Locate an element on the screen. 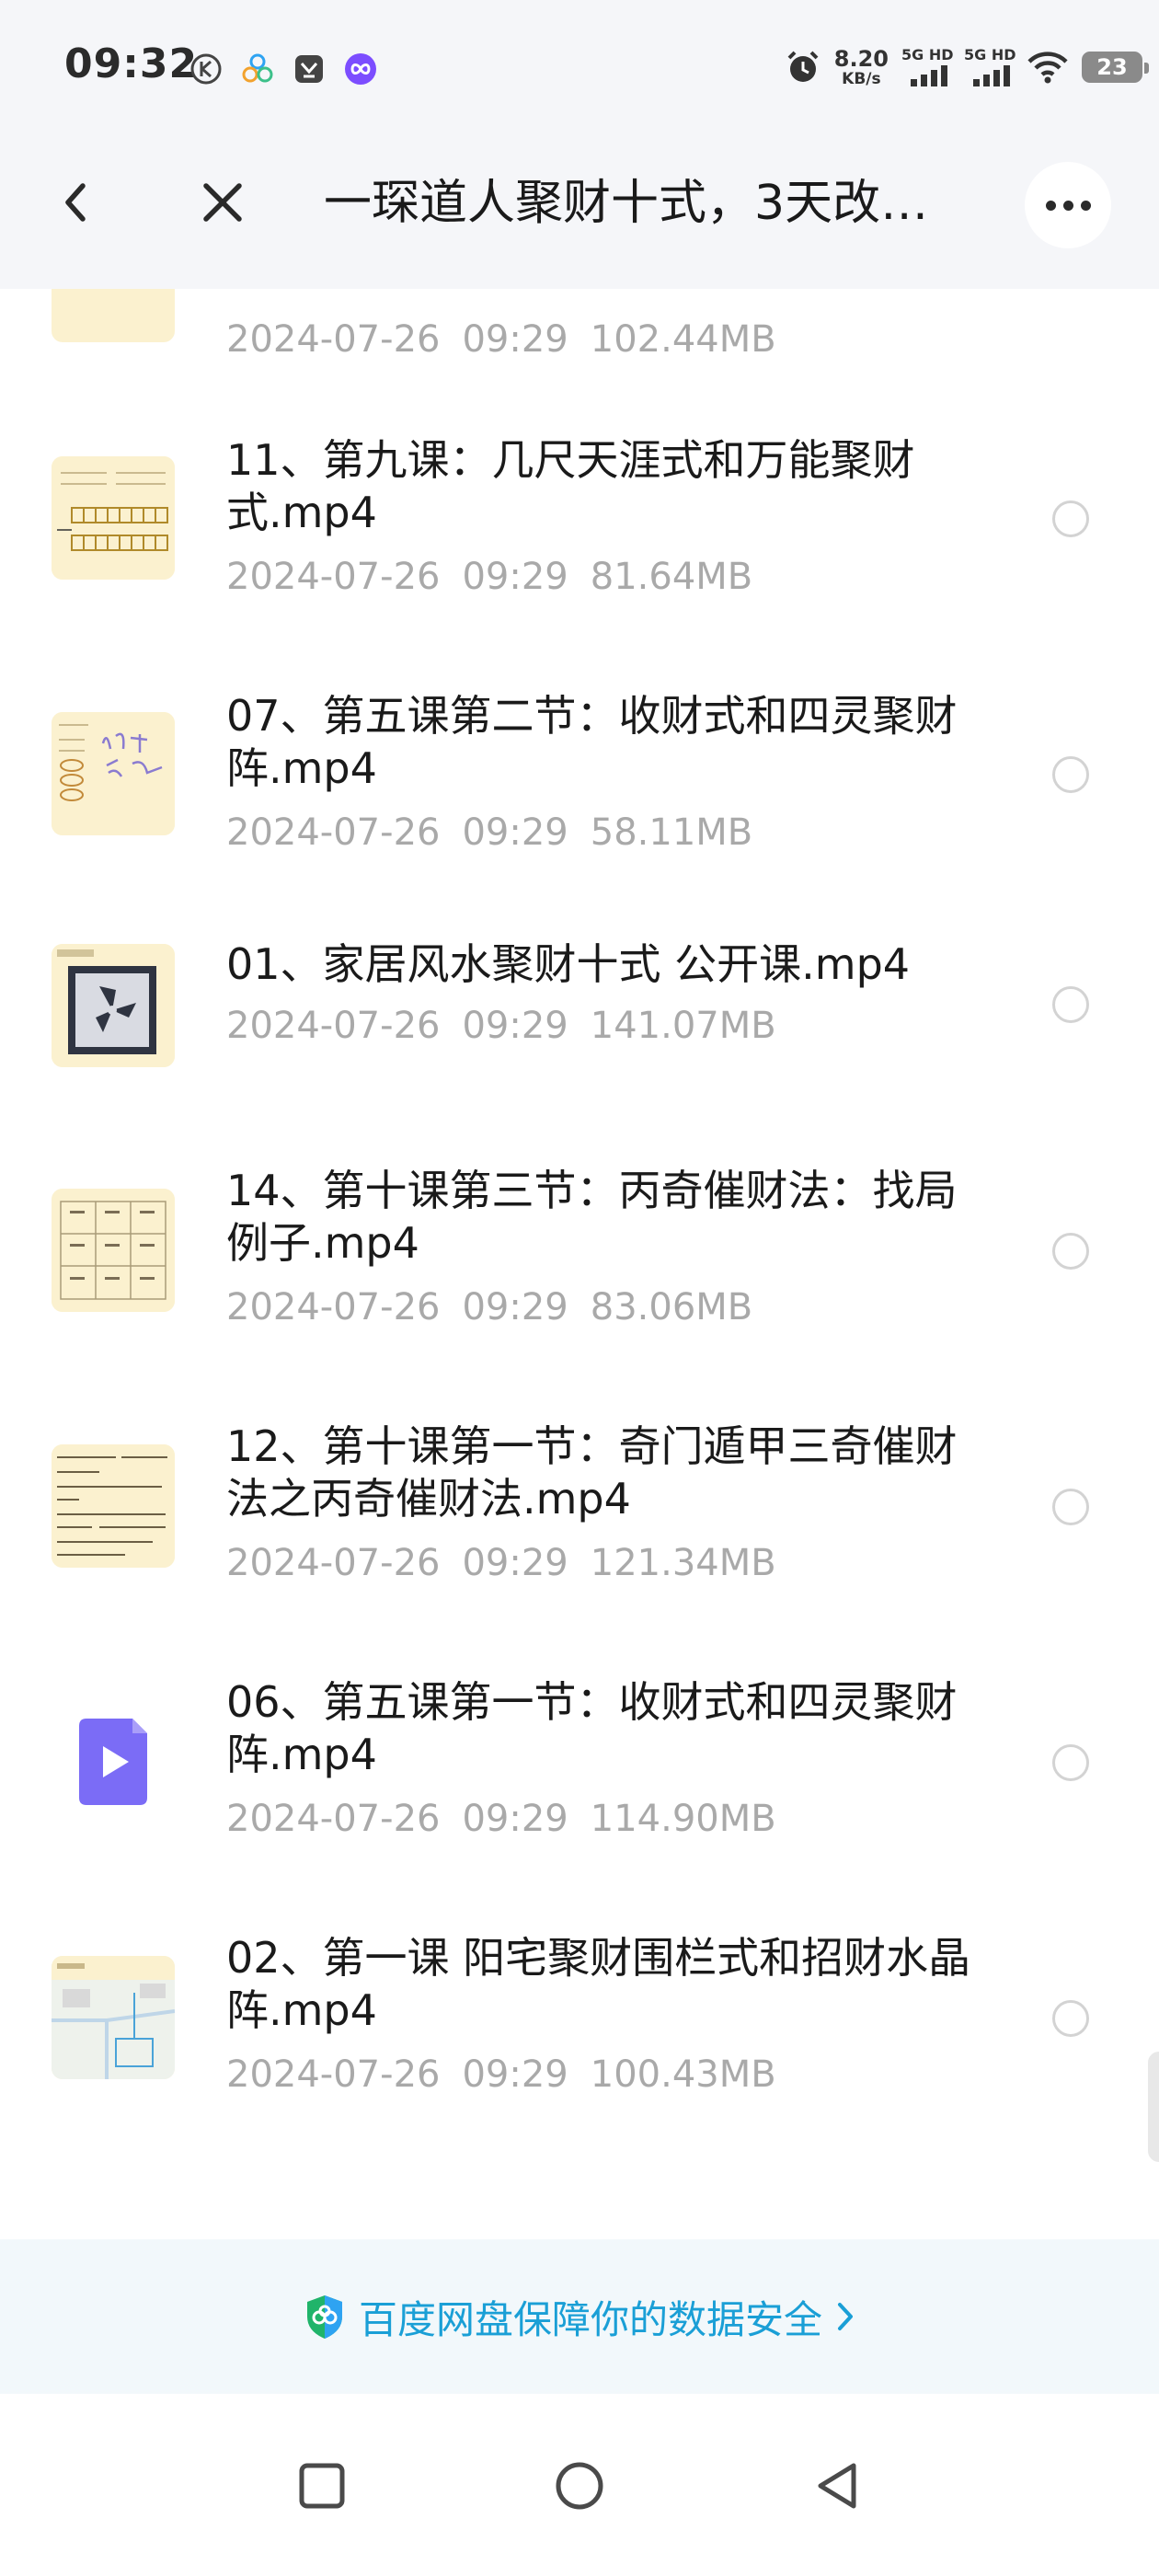  file-row: 2024-07-26 09:29 102.44MB is located at coordinates (579, 348).